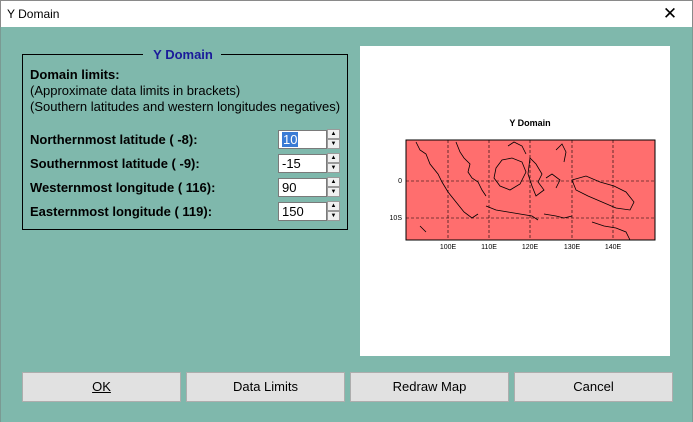 This screenshot has height=422, width=693. I want to click on easternmost-longitude-spinner: ▲ ▼, so click(333, 211).